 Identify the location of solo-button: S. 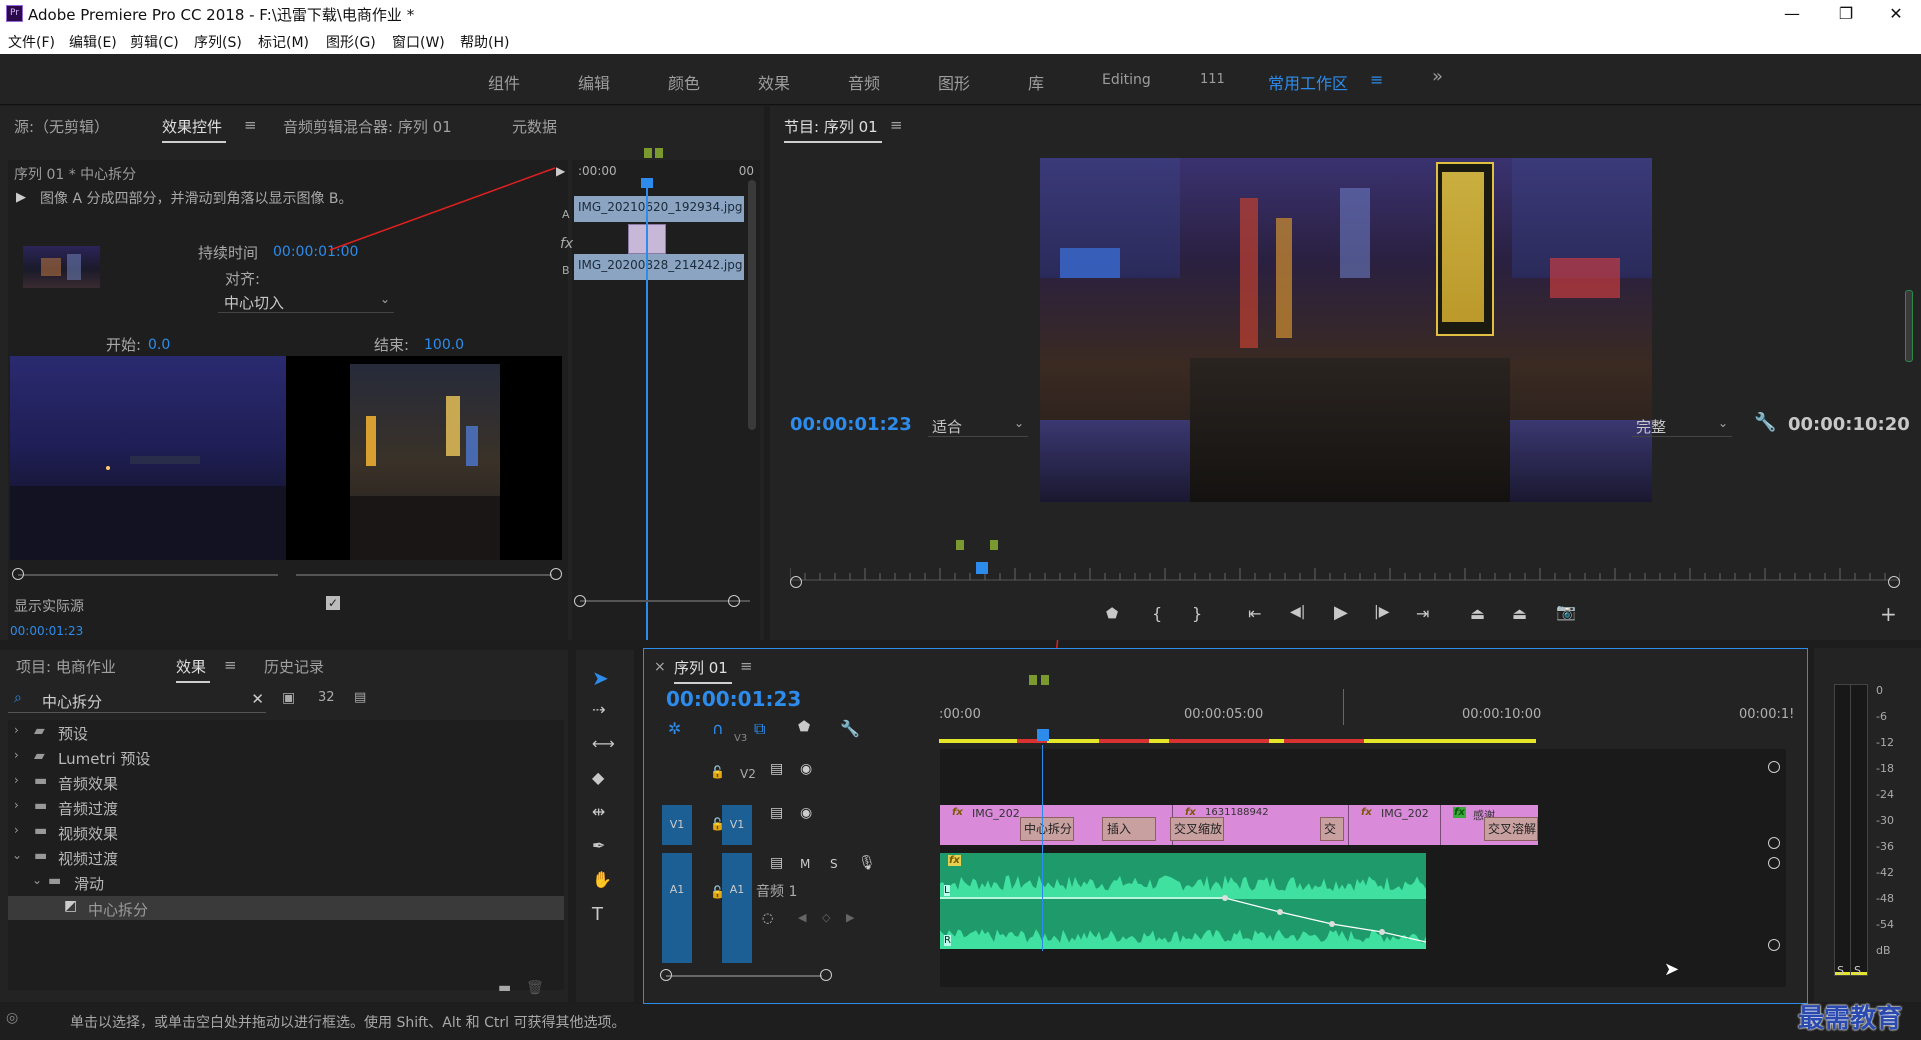
(834, 864).